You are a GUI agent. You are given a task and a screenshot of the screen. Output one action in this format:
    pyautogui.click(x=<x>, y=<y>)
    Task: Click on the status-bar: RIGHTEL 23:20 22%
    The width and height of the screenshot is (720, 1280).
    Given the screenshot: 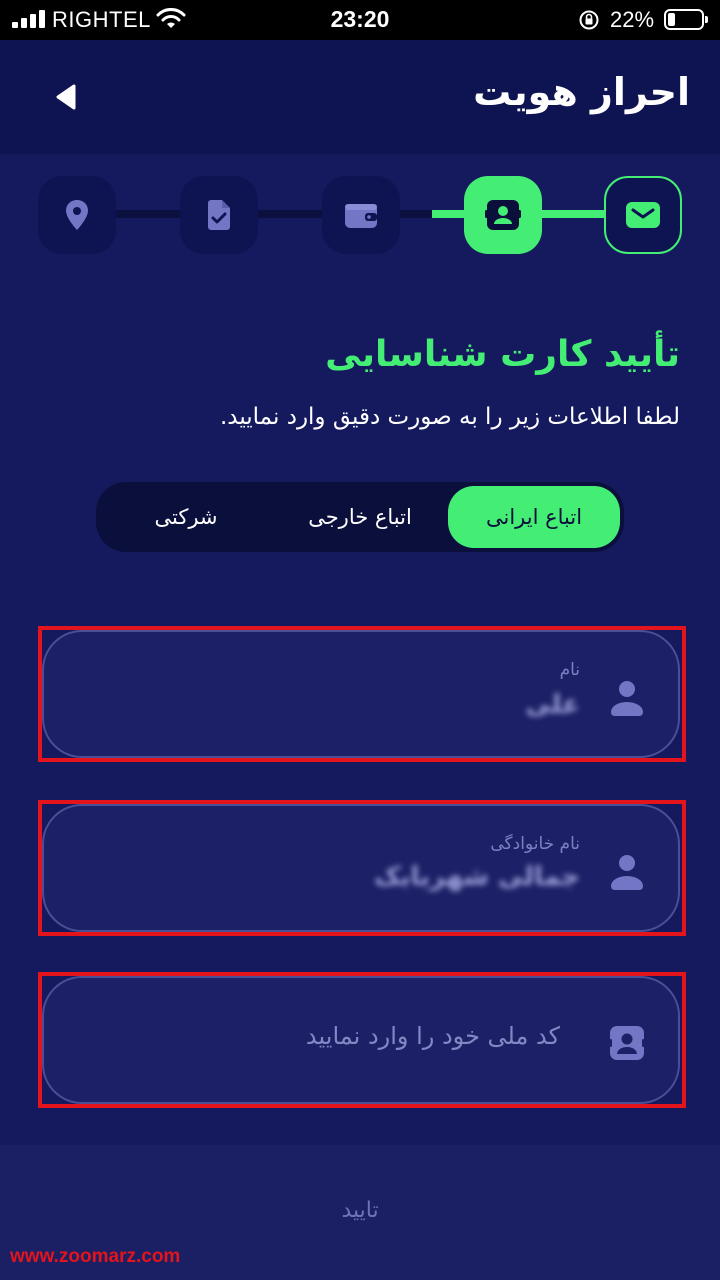 What is the action you would take?
    pyautogui.click(x=360, y=20)
    